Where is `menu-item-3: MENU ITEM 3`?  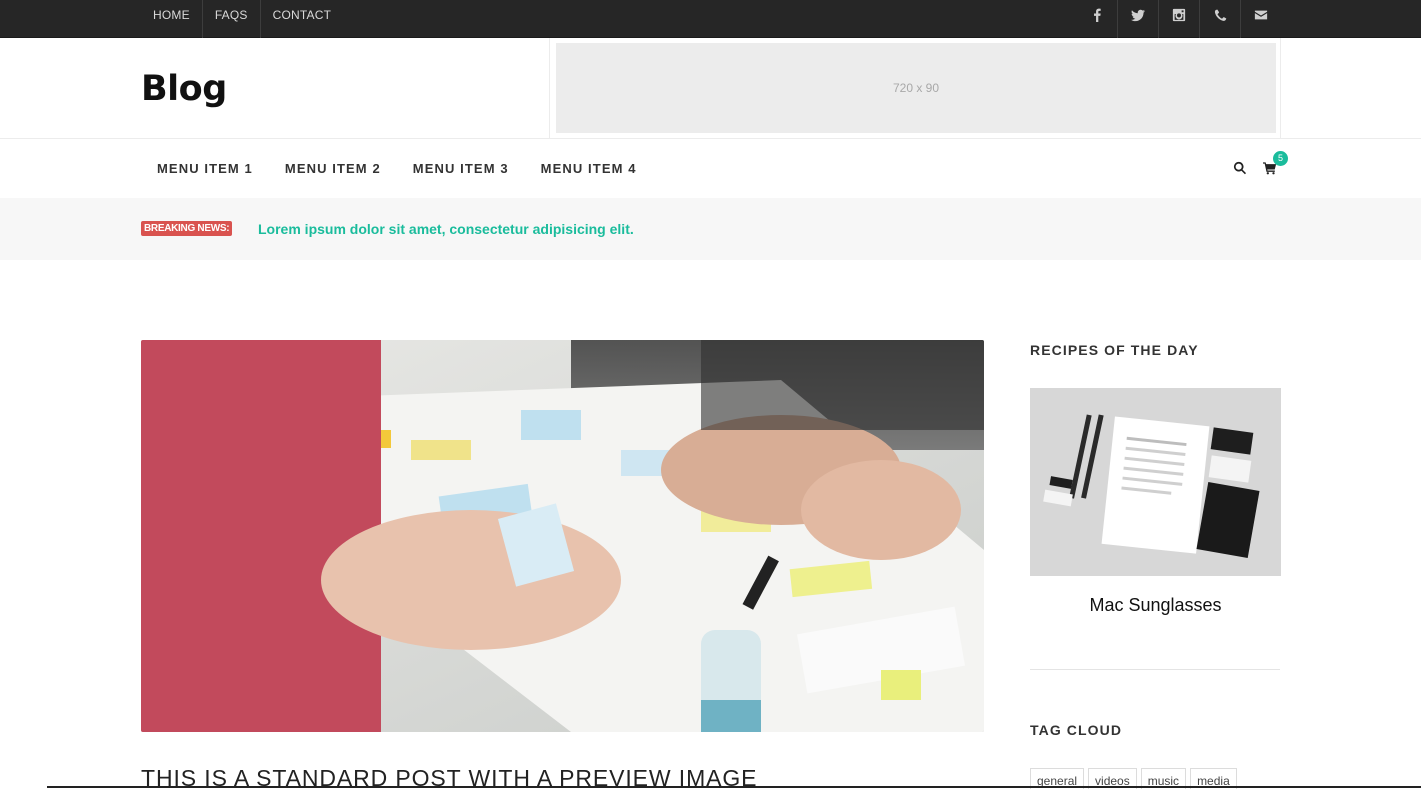 menu-item-3: MENU ITEM 3 is located at coordinates (461, 168).